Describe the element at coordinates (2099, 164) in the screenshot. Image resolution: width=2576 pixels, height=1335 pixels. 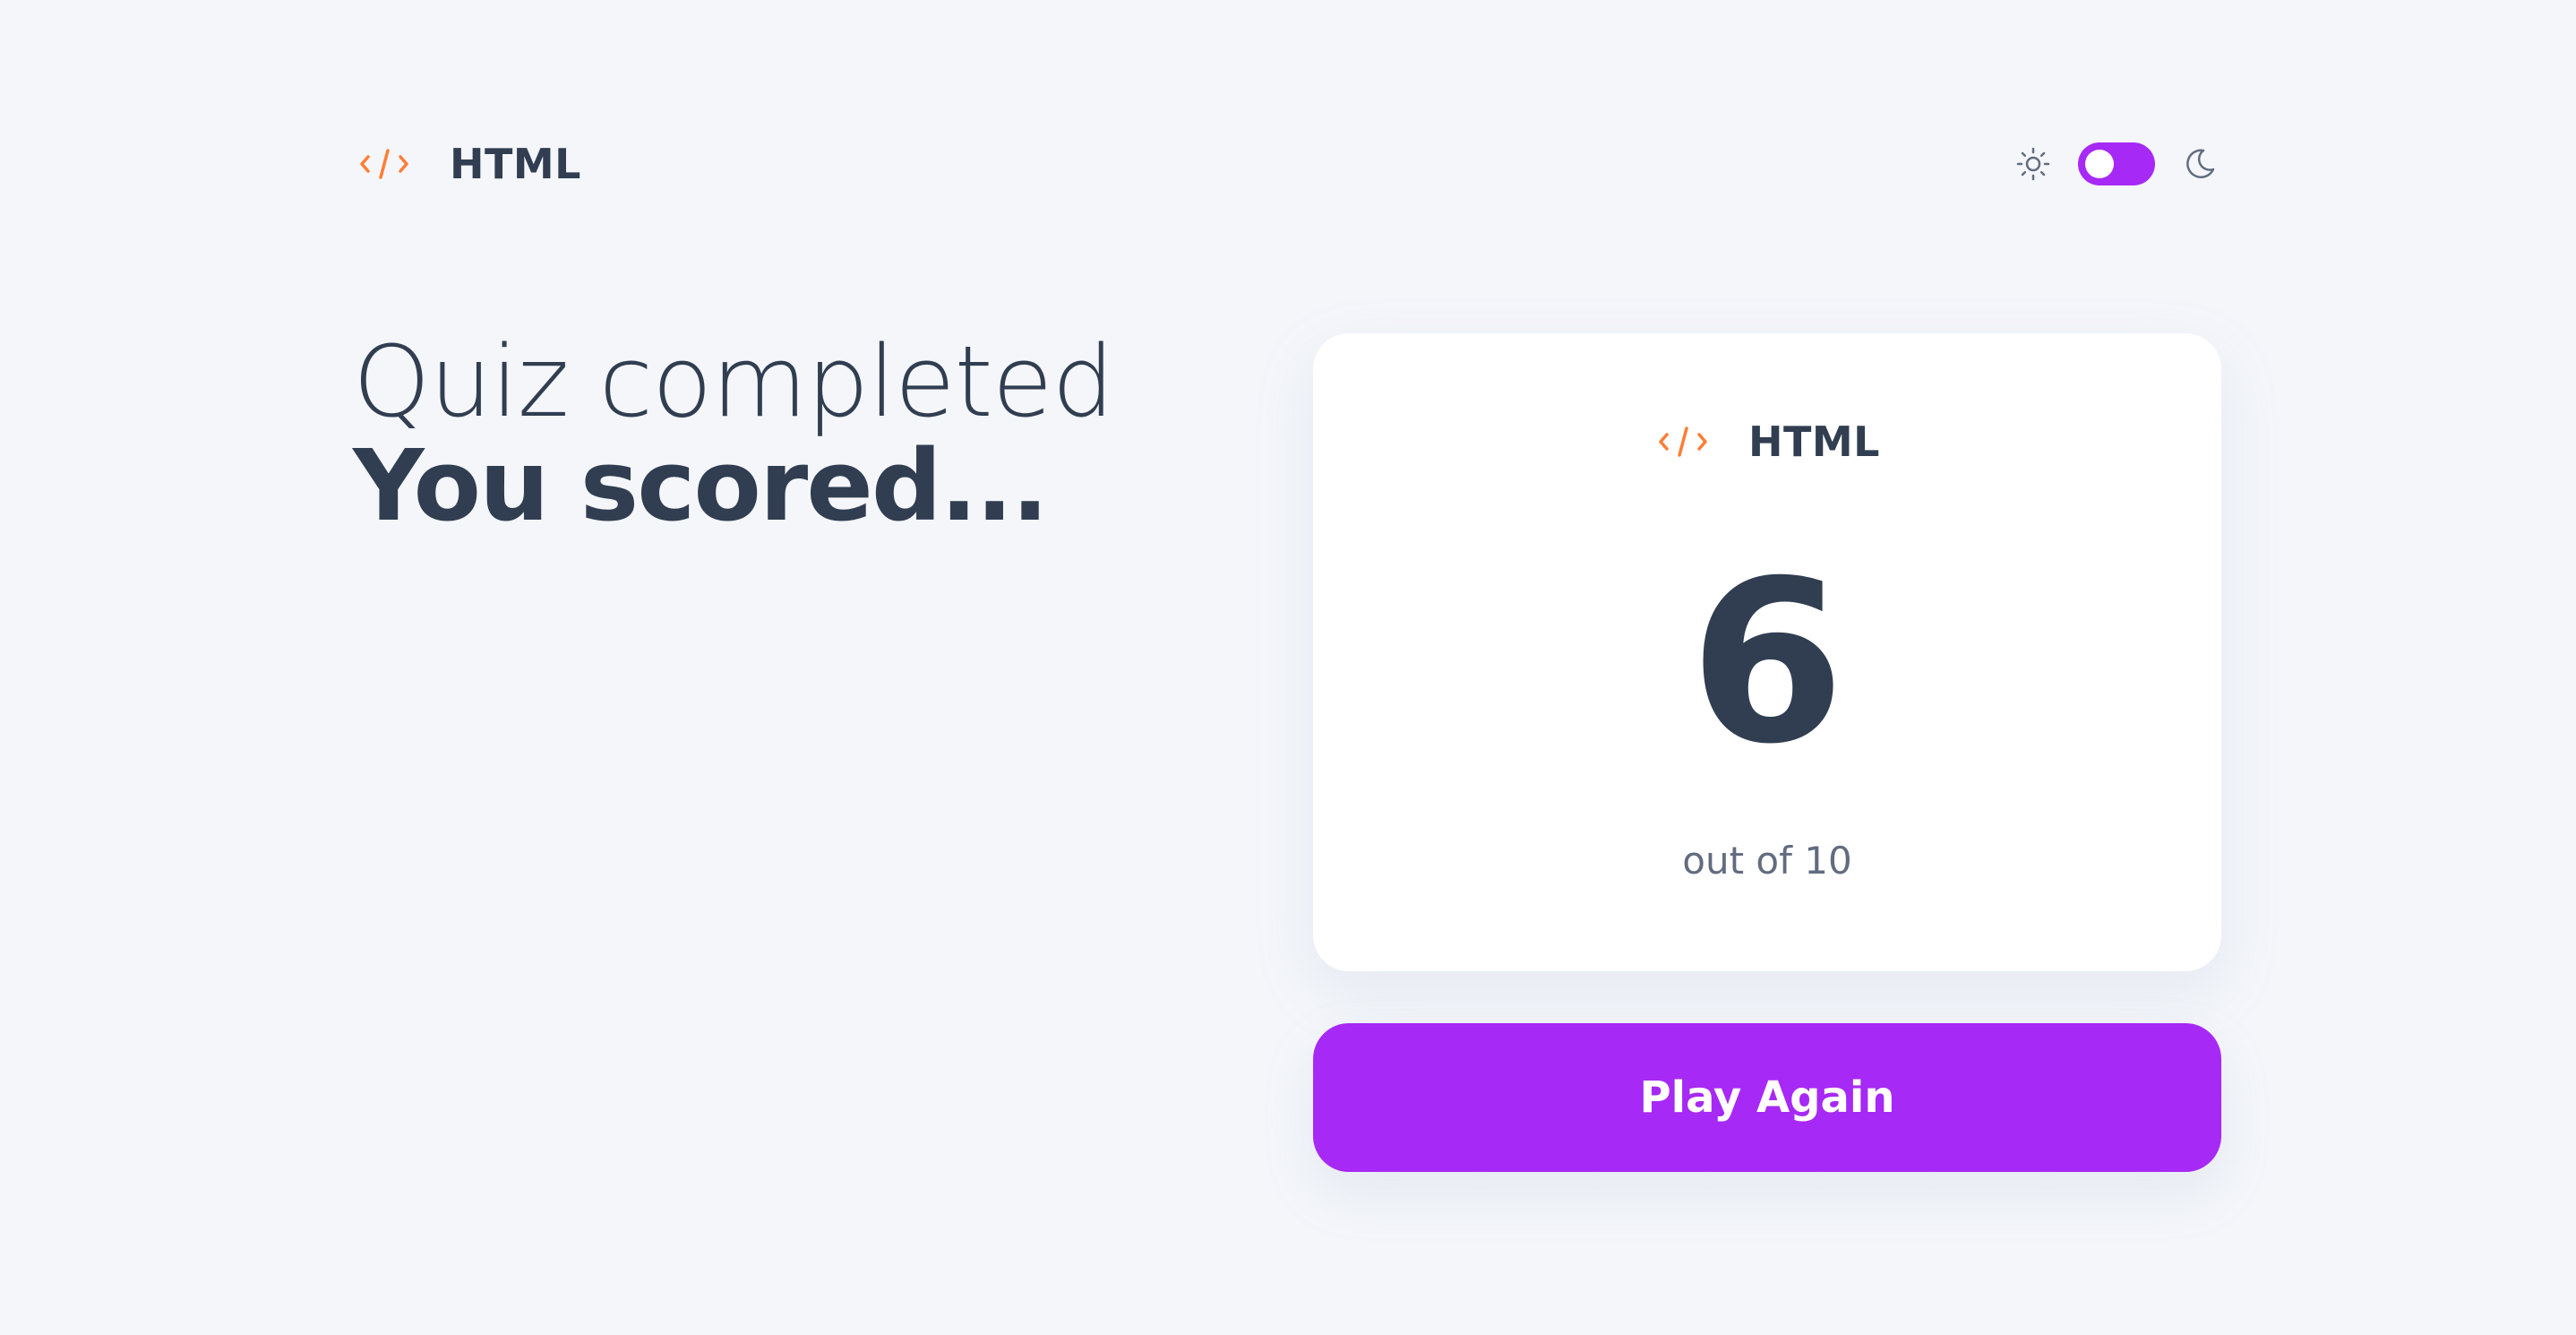
I see `theme-switch-knob` at that location.